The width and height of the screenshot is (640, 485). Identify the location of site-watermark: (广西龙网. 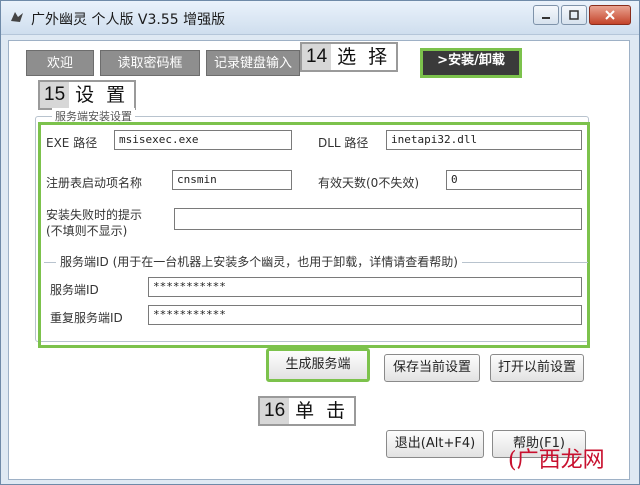
(556, 458).